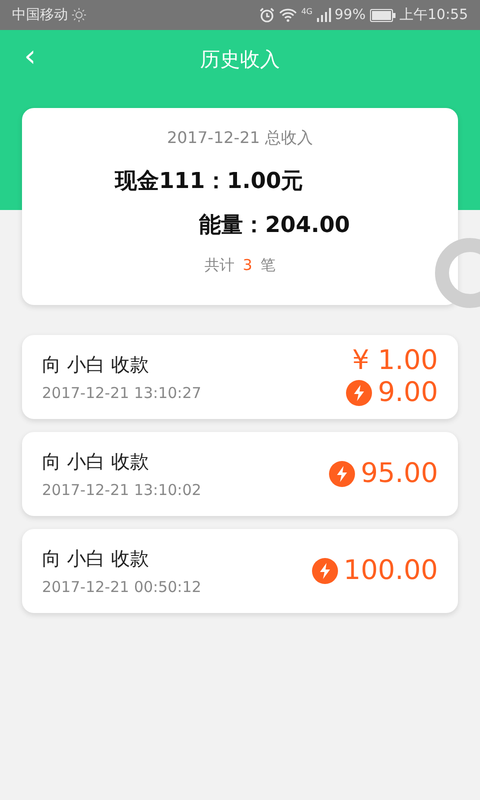 The image size is (480, 800). I want to click on cash-total: 现金111：1.00元, so click(209, 182).